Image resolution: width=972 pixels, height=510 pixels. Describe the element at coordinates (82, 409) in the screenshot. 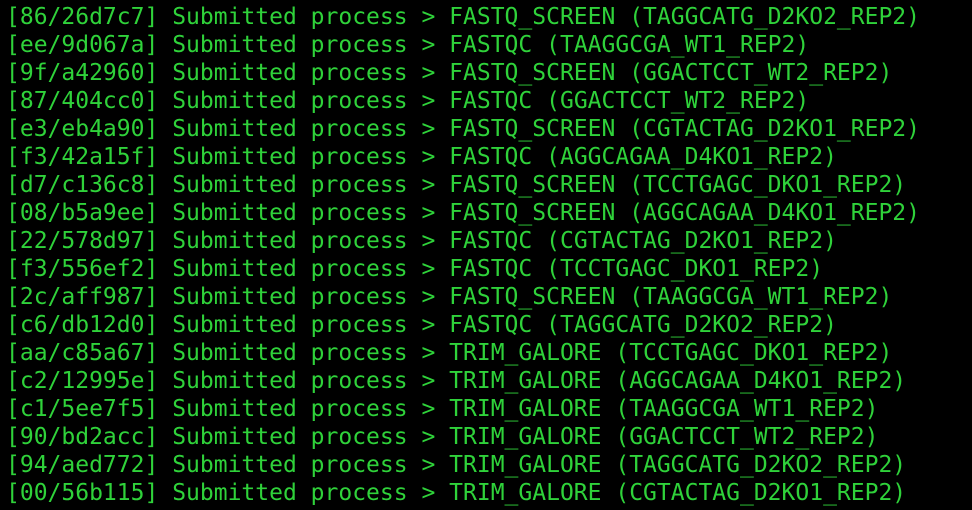

I see `task-hash: [c1/5ee7f5]` at that location.